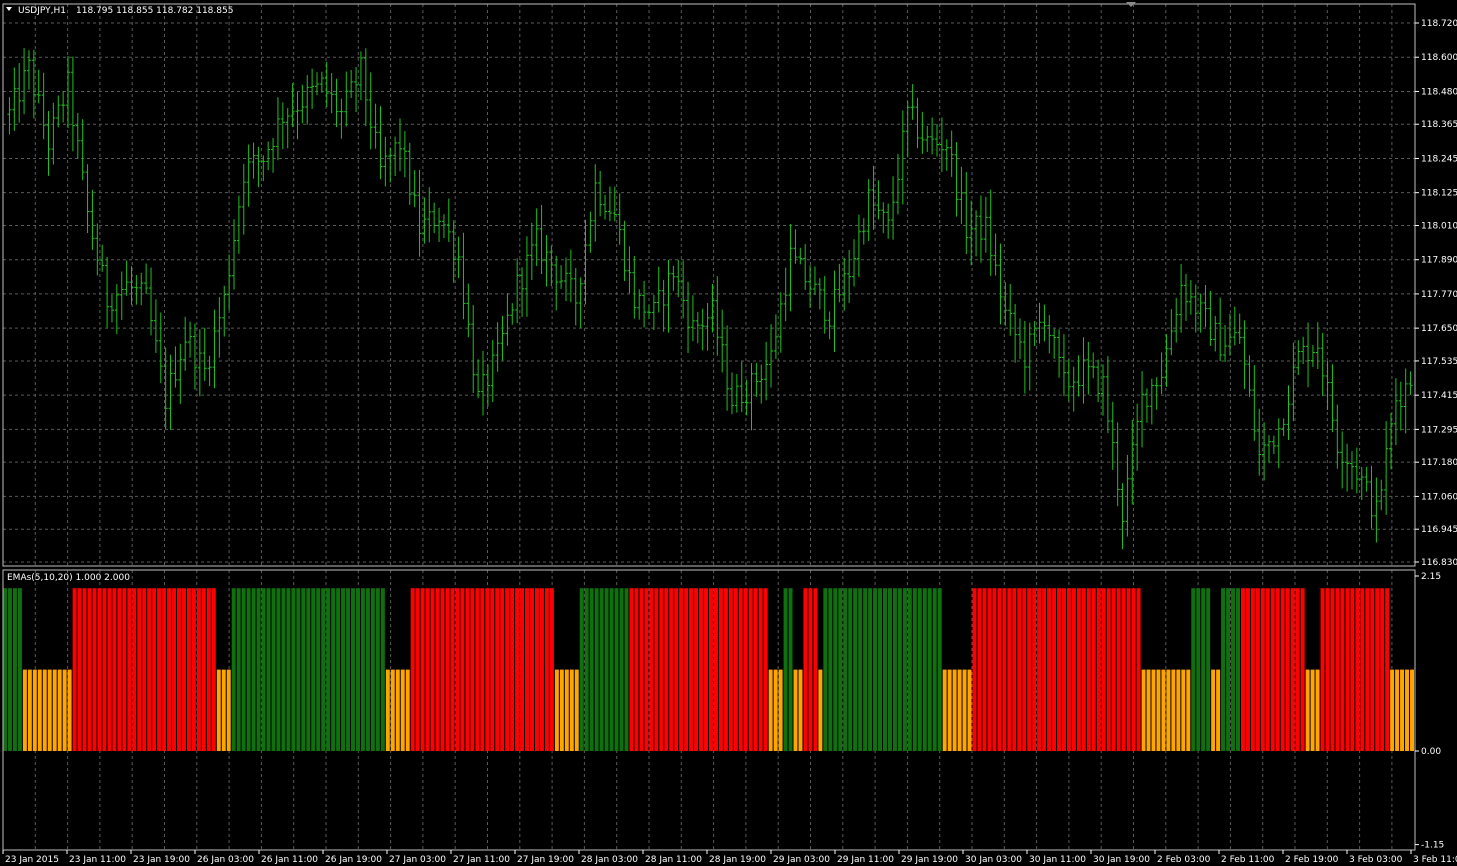 This screenshot has height=866, width=1457. Describe the element at coordinates (1439, 463) in the screenshot. I see `price-axis-label: 117.180` at that location.